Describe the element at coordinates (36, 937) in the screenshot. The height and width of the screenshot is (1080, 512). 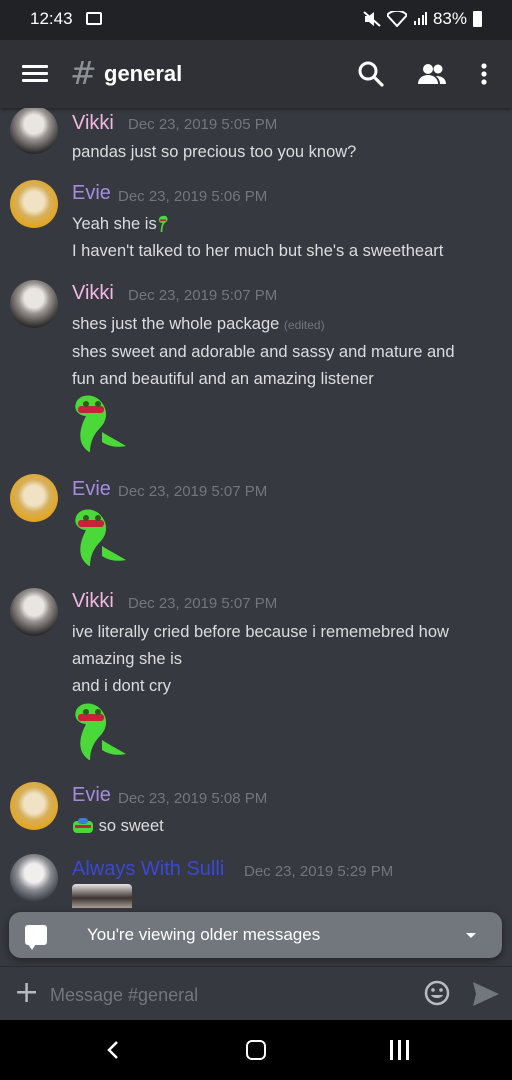
I see `chat-bubble-icon` at that location.